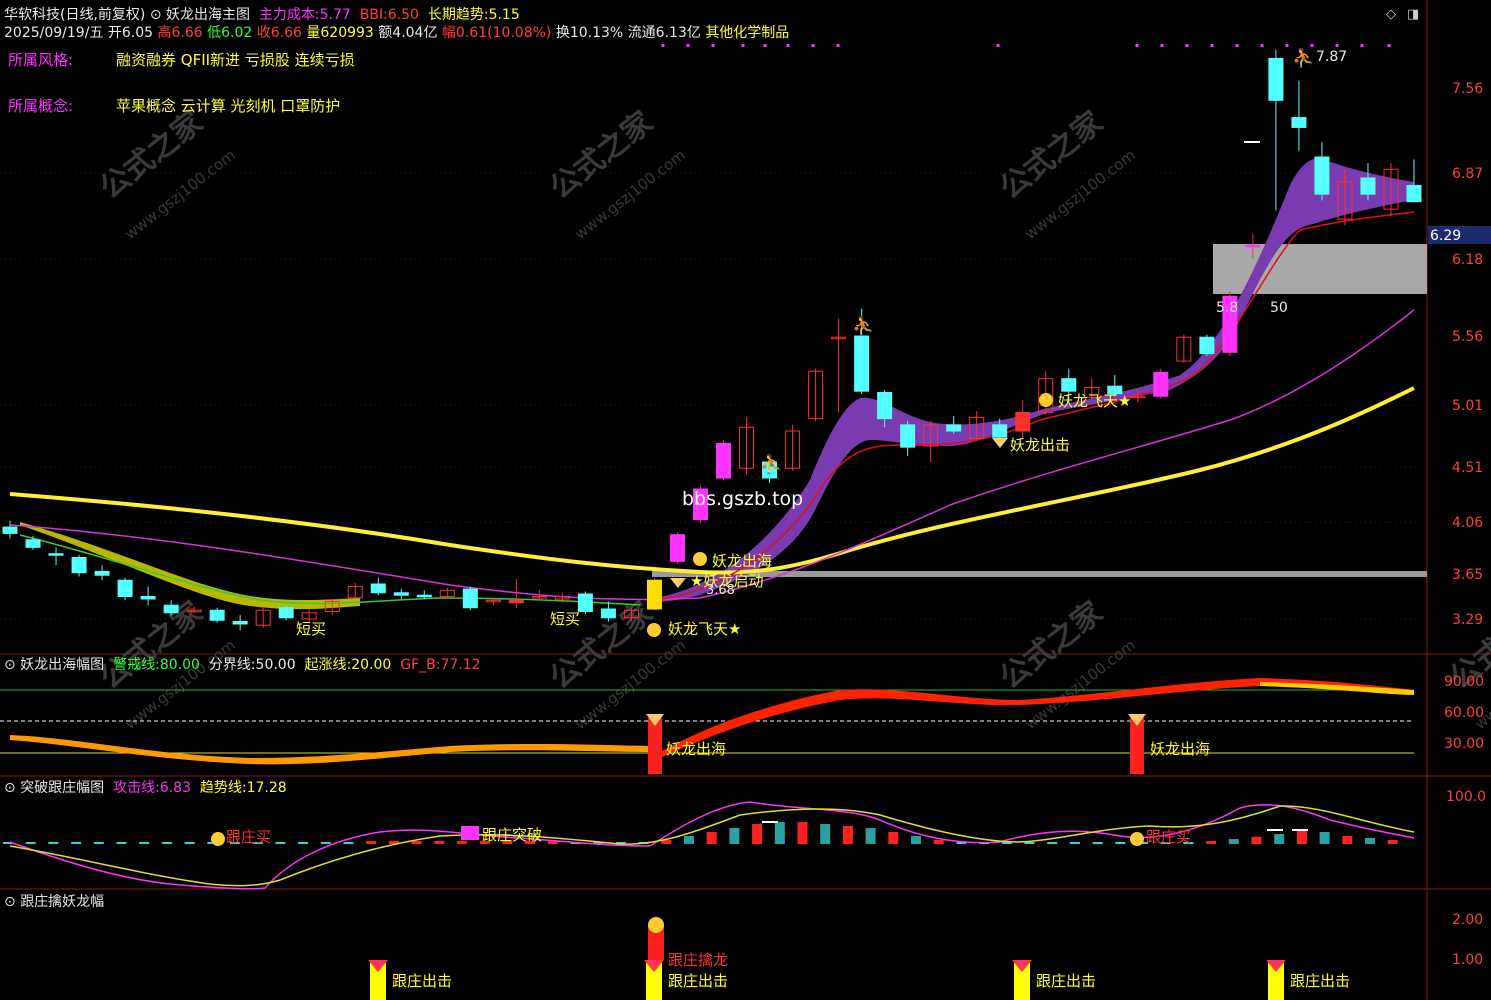 This screenshot has height=1000, width=1491. Describe the element at coordinates (62, 902) in the screenshot. I see `panel3-title: 跟庄擒妖龙幅` at that location.